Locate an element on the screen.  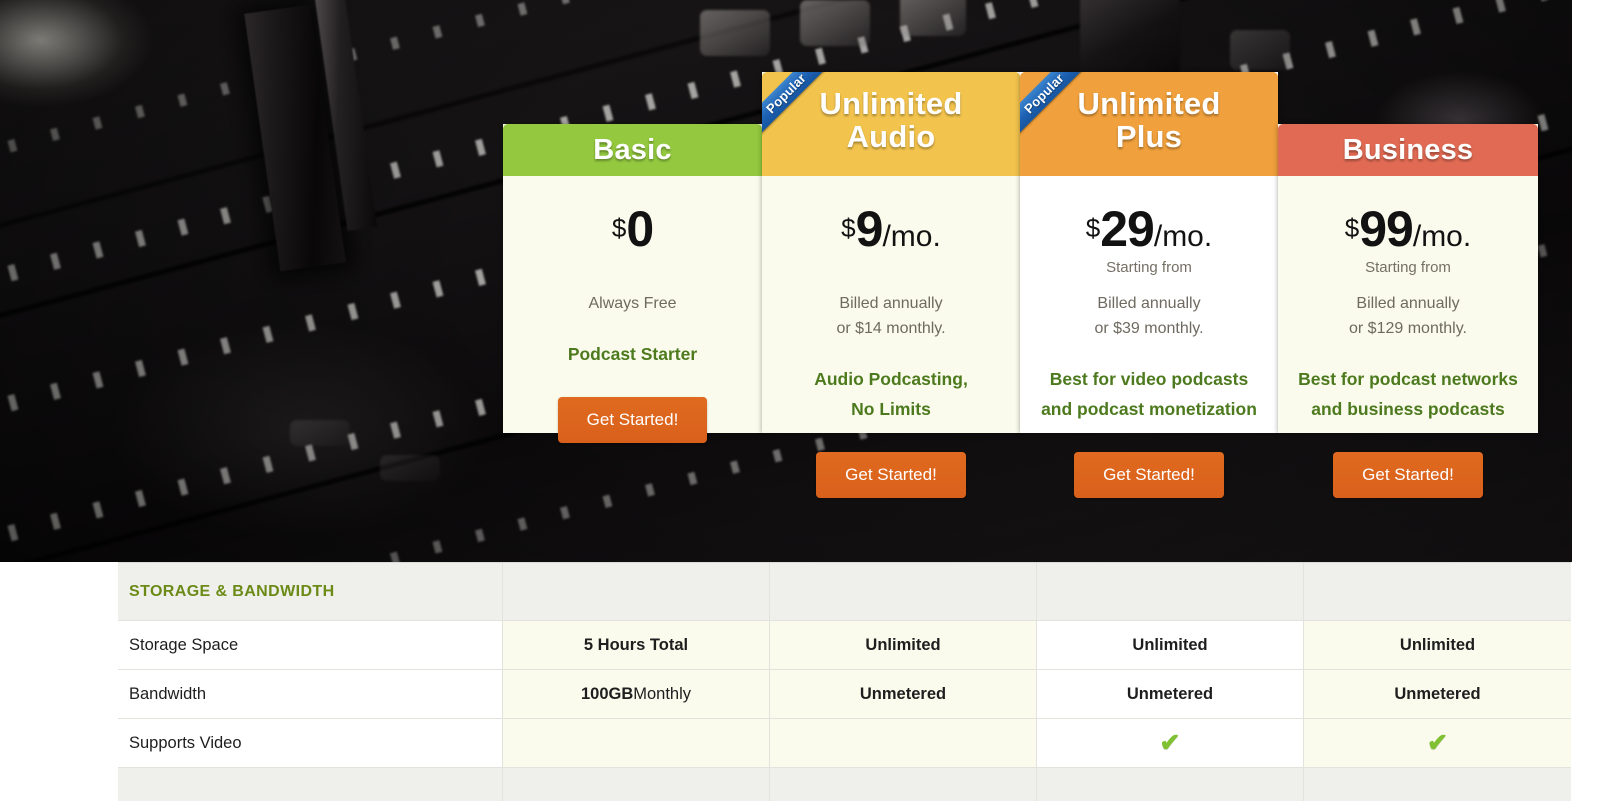
billing-note-line2: or $39 monthly. is located at coordinates (1149, 328).